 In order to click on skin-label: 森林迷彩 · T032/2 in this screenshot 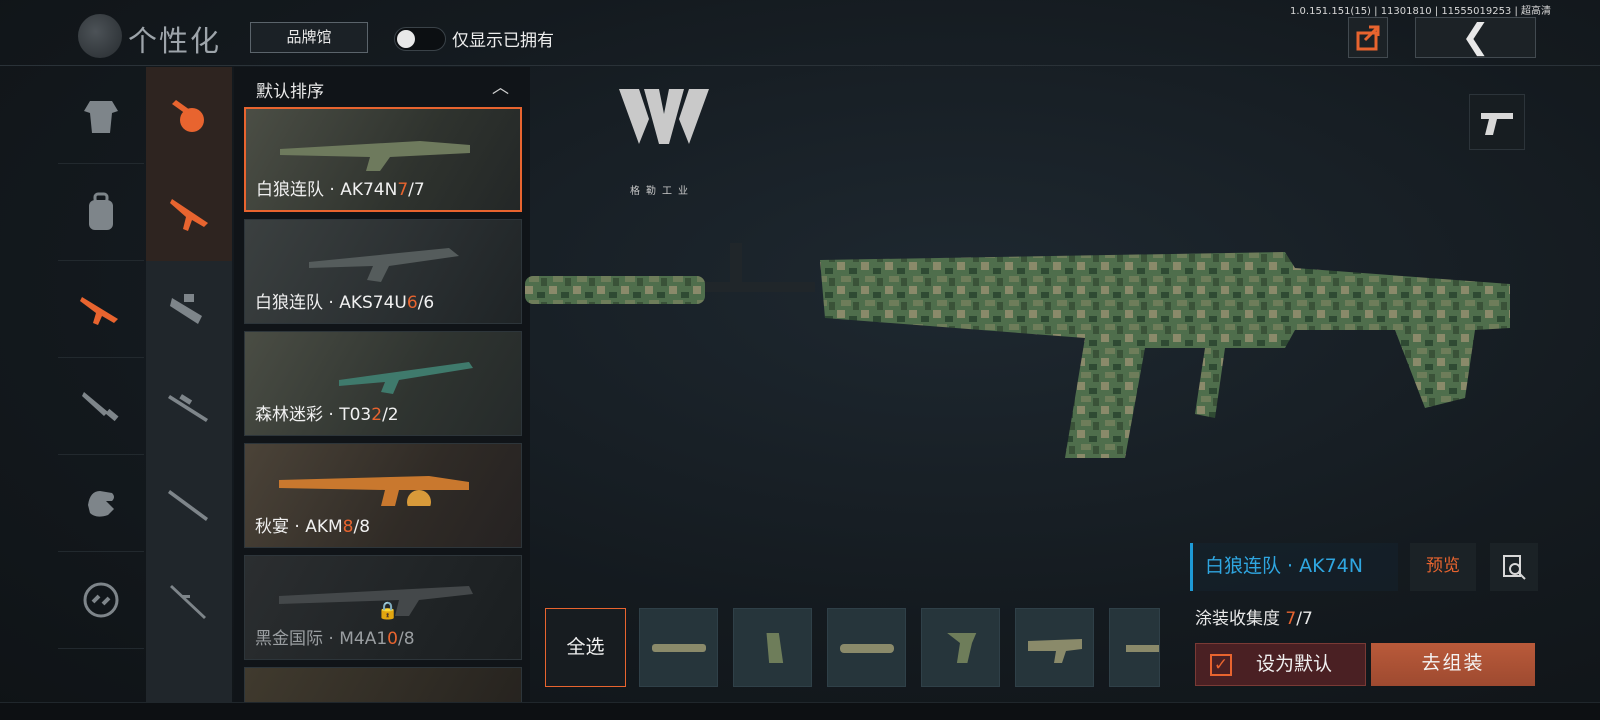, I will do `click(327, 415)`.